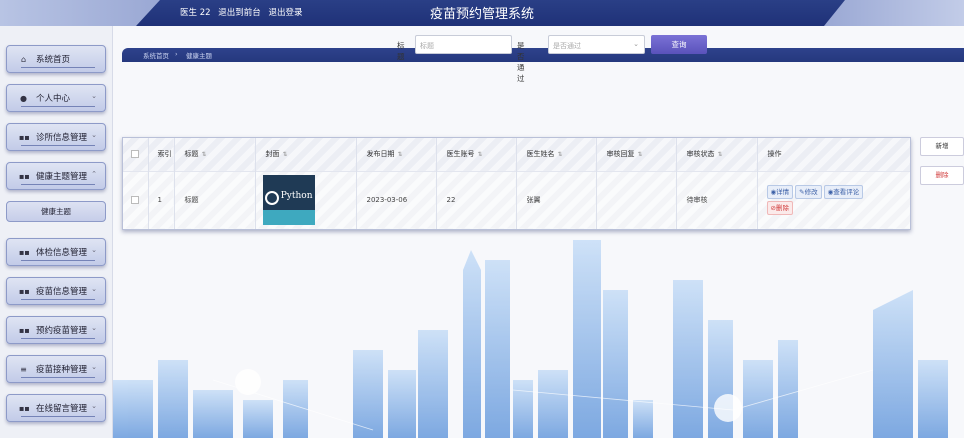 The image size is (964, 438). I want to click on col-cover-label: 封面, so click(272, 154).